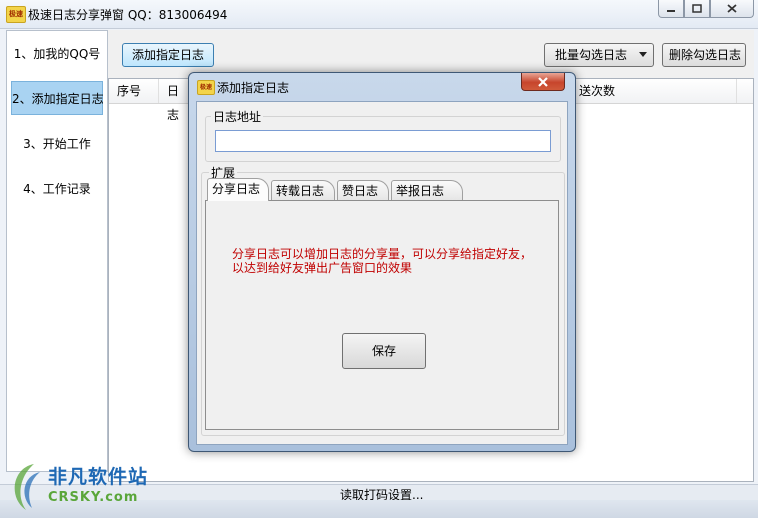 The width and height of the screenshot is (758, 518). I want to click on sidebar-item-work-record: 4、工作记录, so click(57, 189).